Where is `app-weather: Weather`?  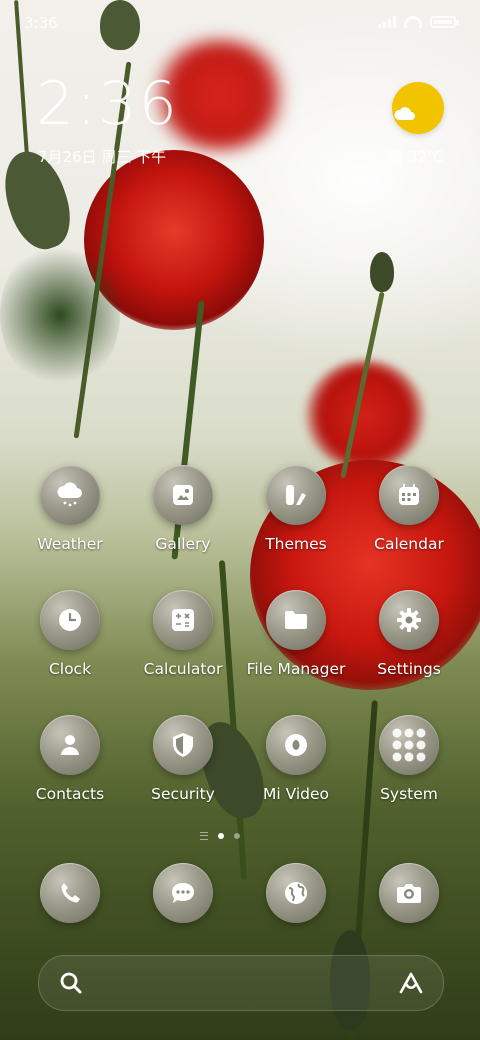 app-weather: Weather is located at coordinates (70, 509).